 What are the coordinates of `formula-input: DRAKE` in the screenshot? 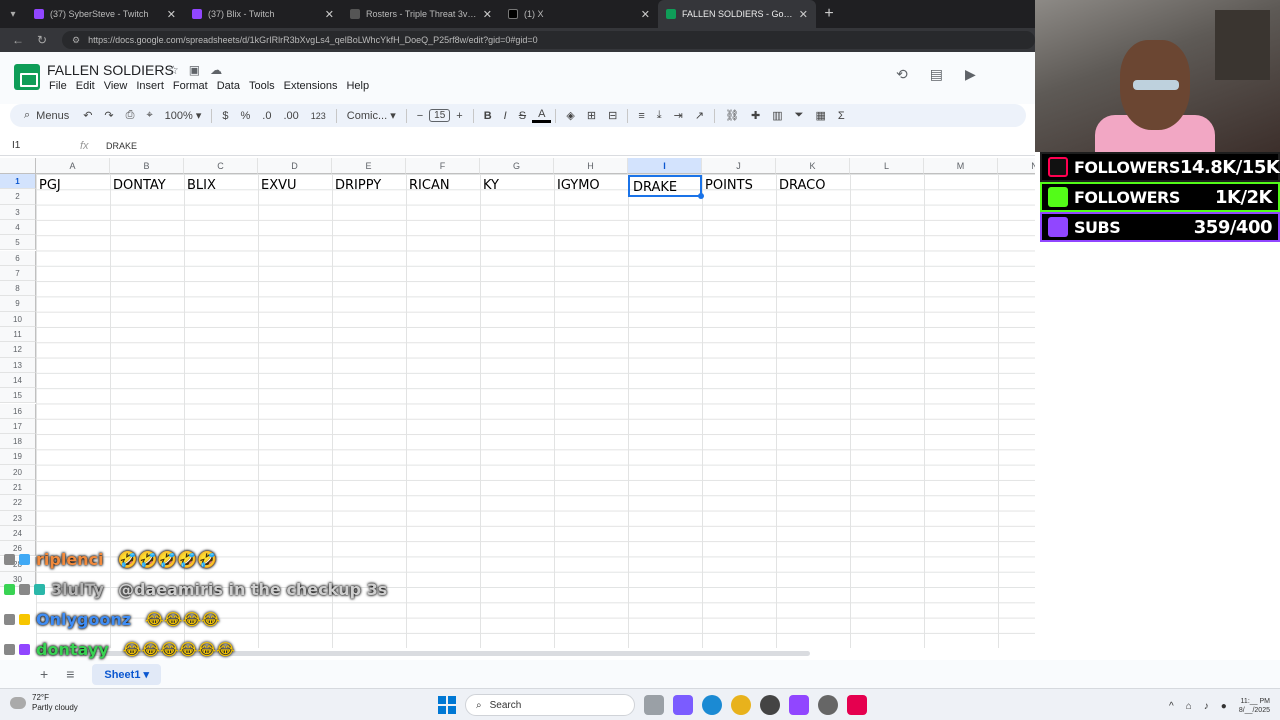 It's located at (121, 146).